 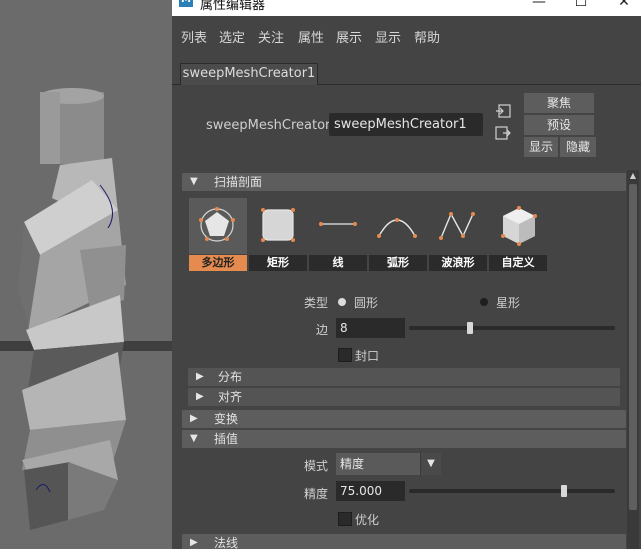 I want to click on scrollbar: ▲, so click(x=633, y=359).